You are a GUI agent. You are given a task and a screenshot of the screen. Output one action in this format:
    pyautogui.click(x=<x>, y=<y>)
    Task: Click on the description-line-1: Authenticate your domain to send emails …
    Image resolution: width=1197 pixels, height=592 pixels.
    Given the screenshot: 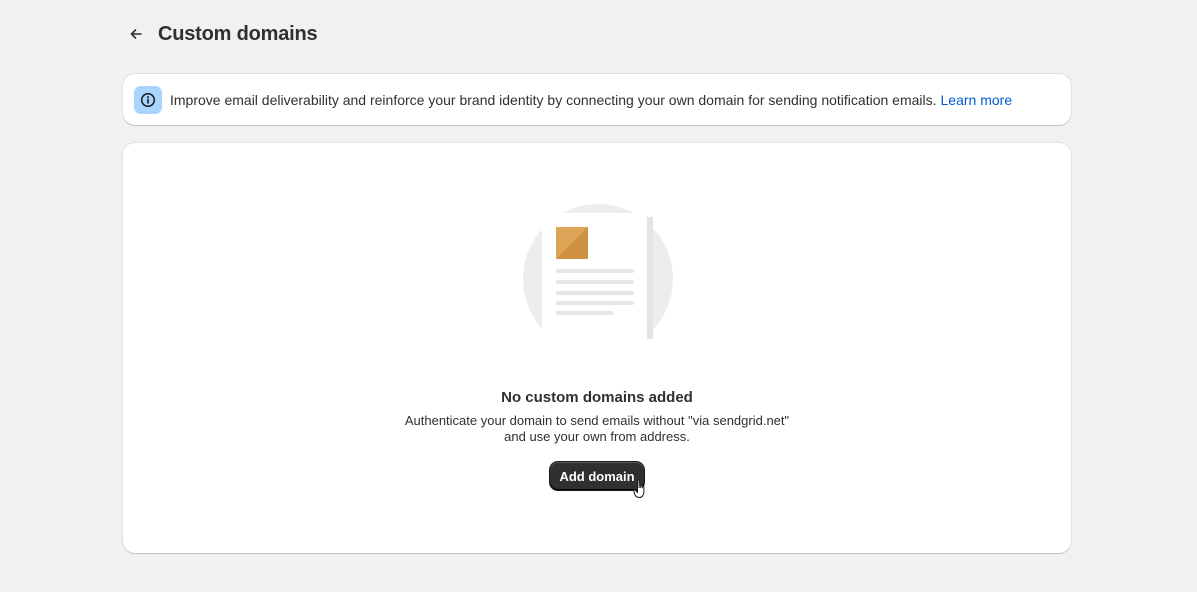 What is the action you would take?
    pyautogui.click(x=597, y=420)
    